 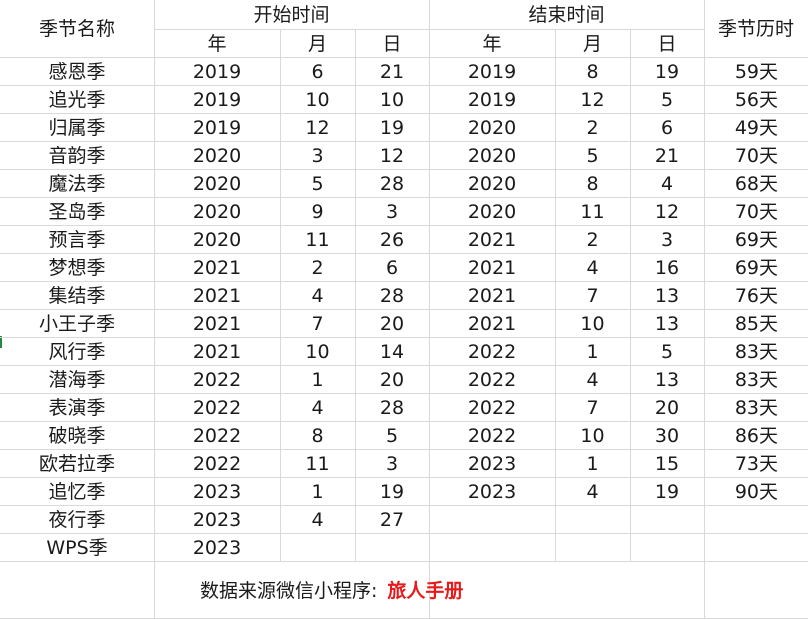 What do you see at coordinates (77, 71) in the screenshot?
I see `table-cell-name: 感恩季` at bounding box center [77, 71].